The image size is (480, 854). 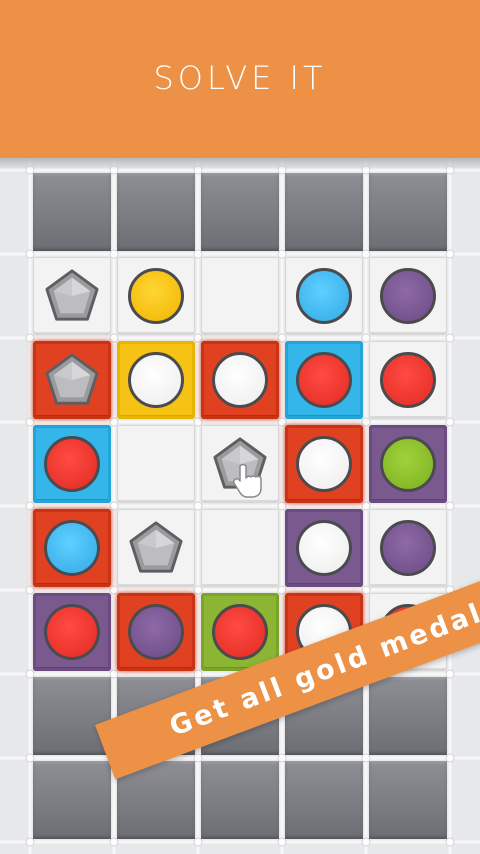 What do you see at coordinates (247, 480) in the screenshot?
I see `hand-pointer-icon` at bounding box center [247, 480].